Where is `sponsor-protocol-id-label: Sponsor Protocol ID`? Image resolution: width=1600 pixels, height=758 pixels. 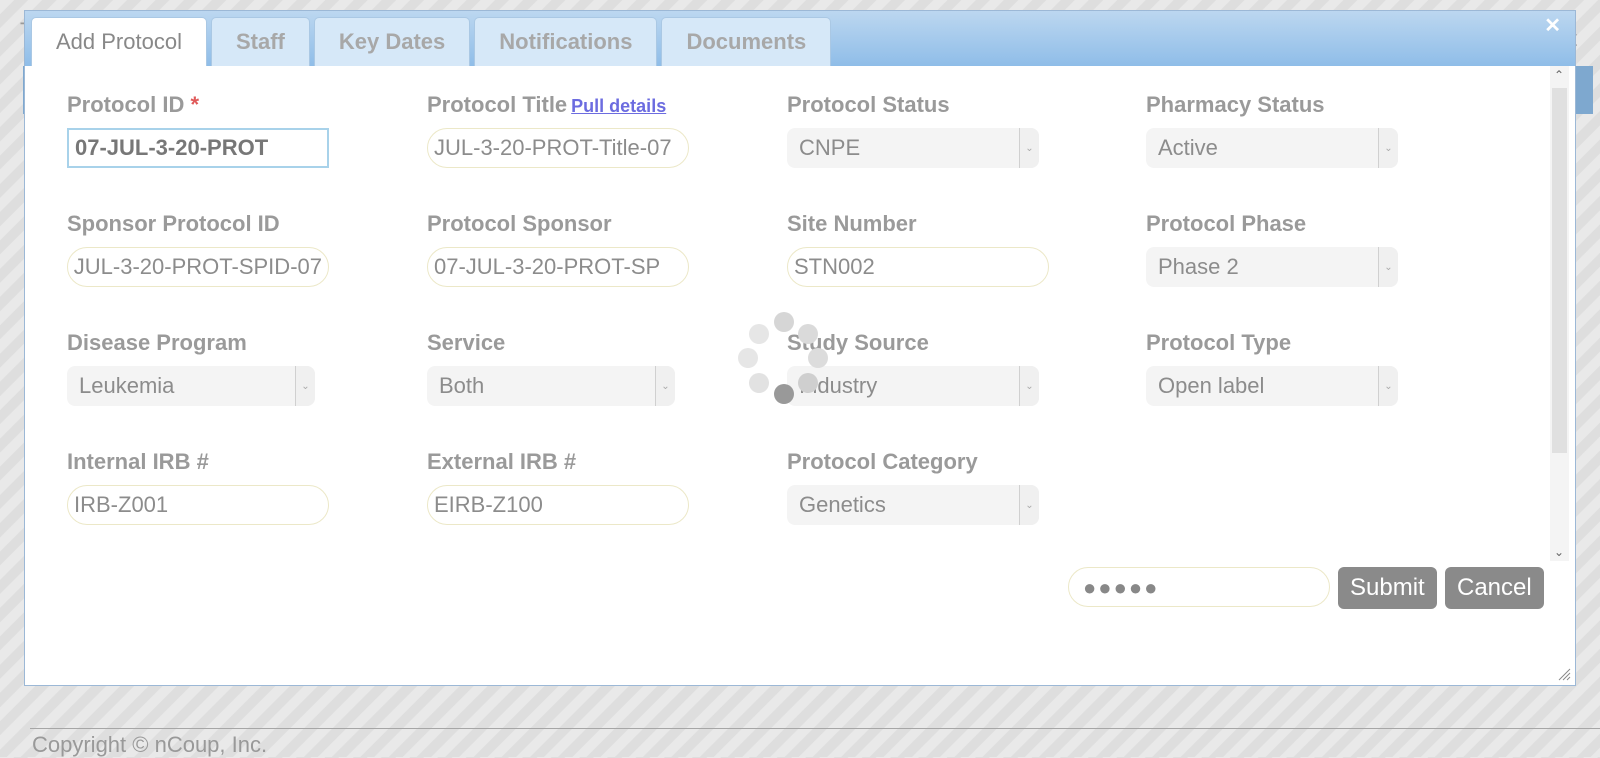
sponsor-protocol-id-label: Sponsor Protocol ID is located at coordinates (173, 223).